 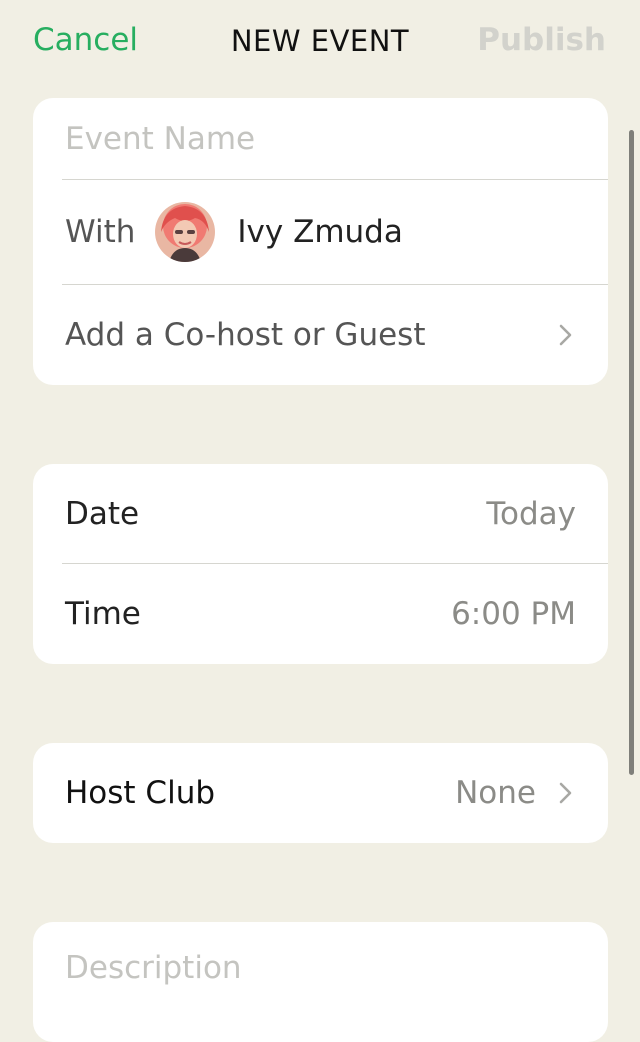 I want to click on event-name-placeholder: Event Name, so click(x=160, y=138).